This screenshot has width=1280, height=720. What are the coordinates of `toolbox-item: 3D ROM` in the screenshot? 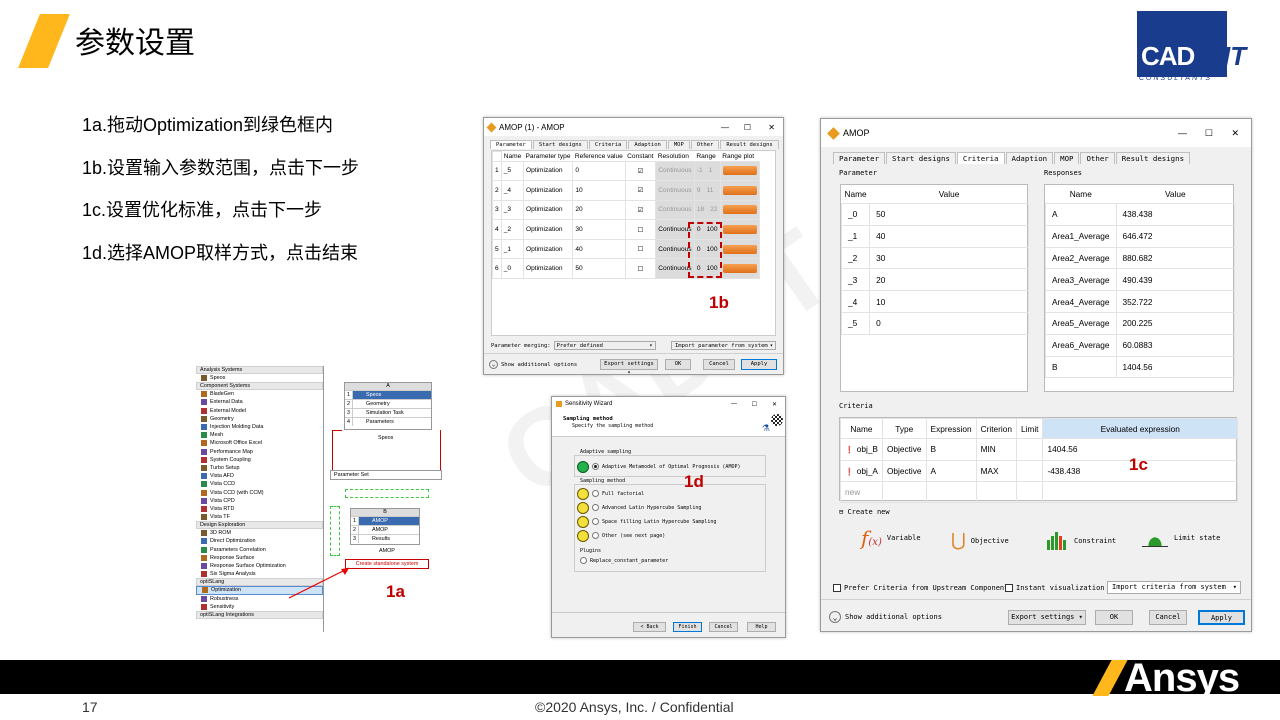 It's located at (259, 533).